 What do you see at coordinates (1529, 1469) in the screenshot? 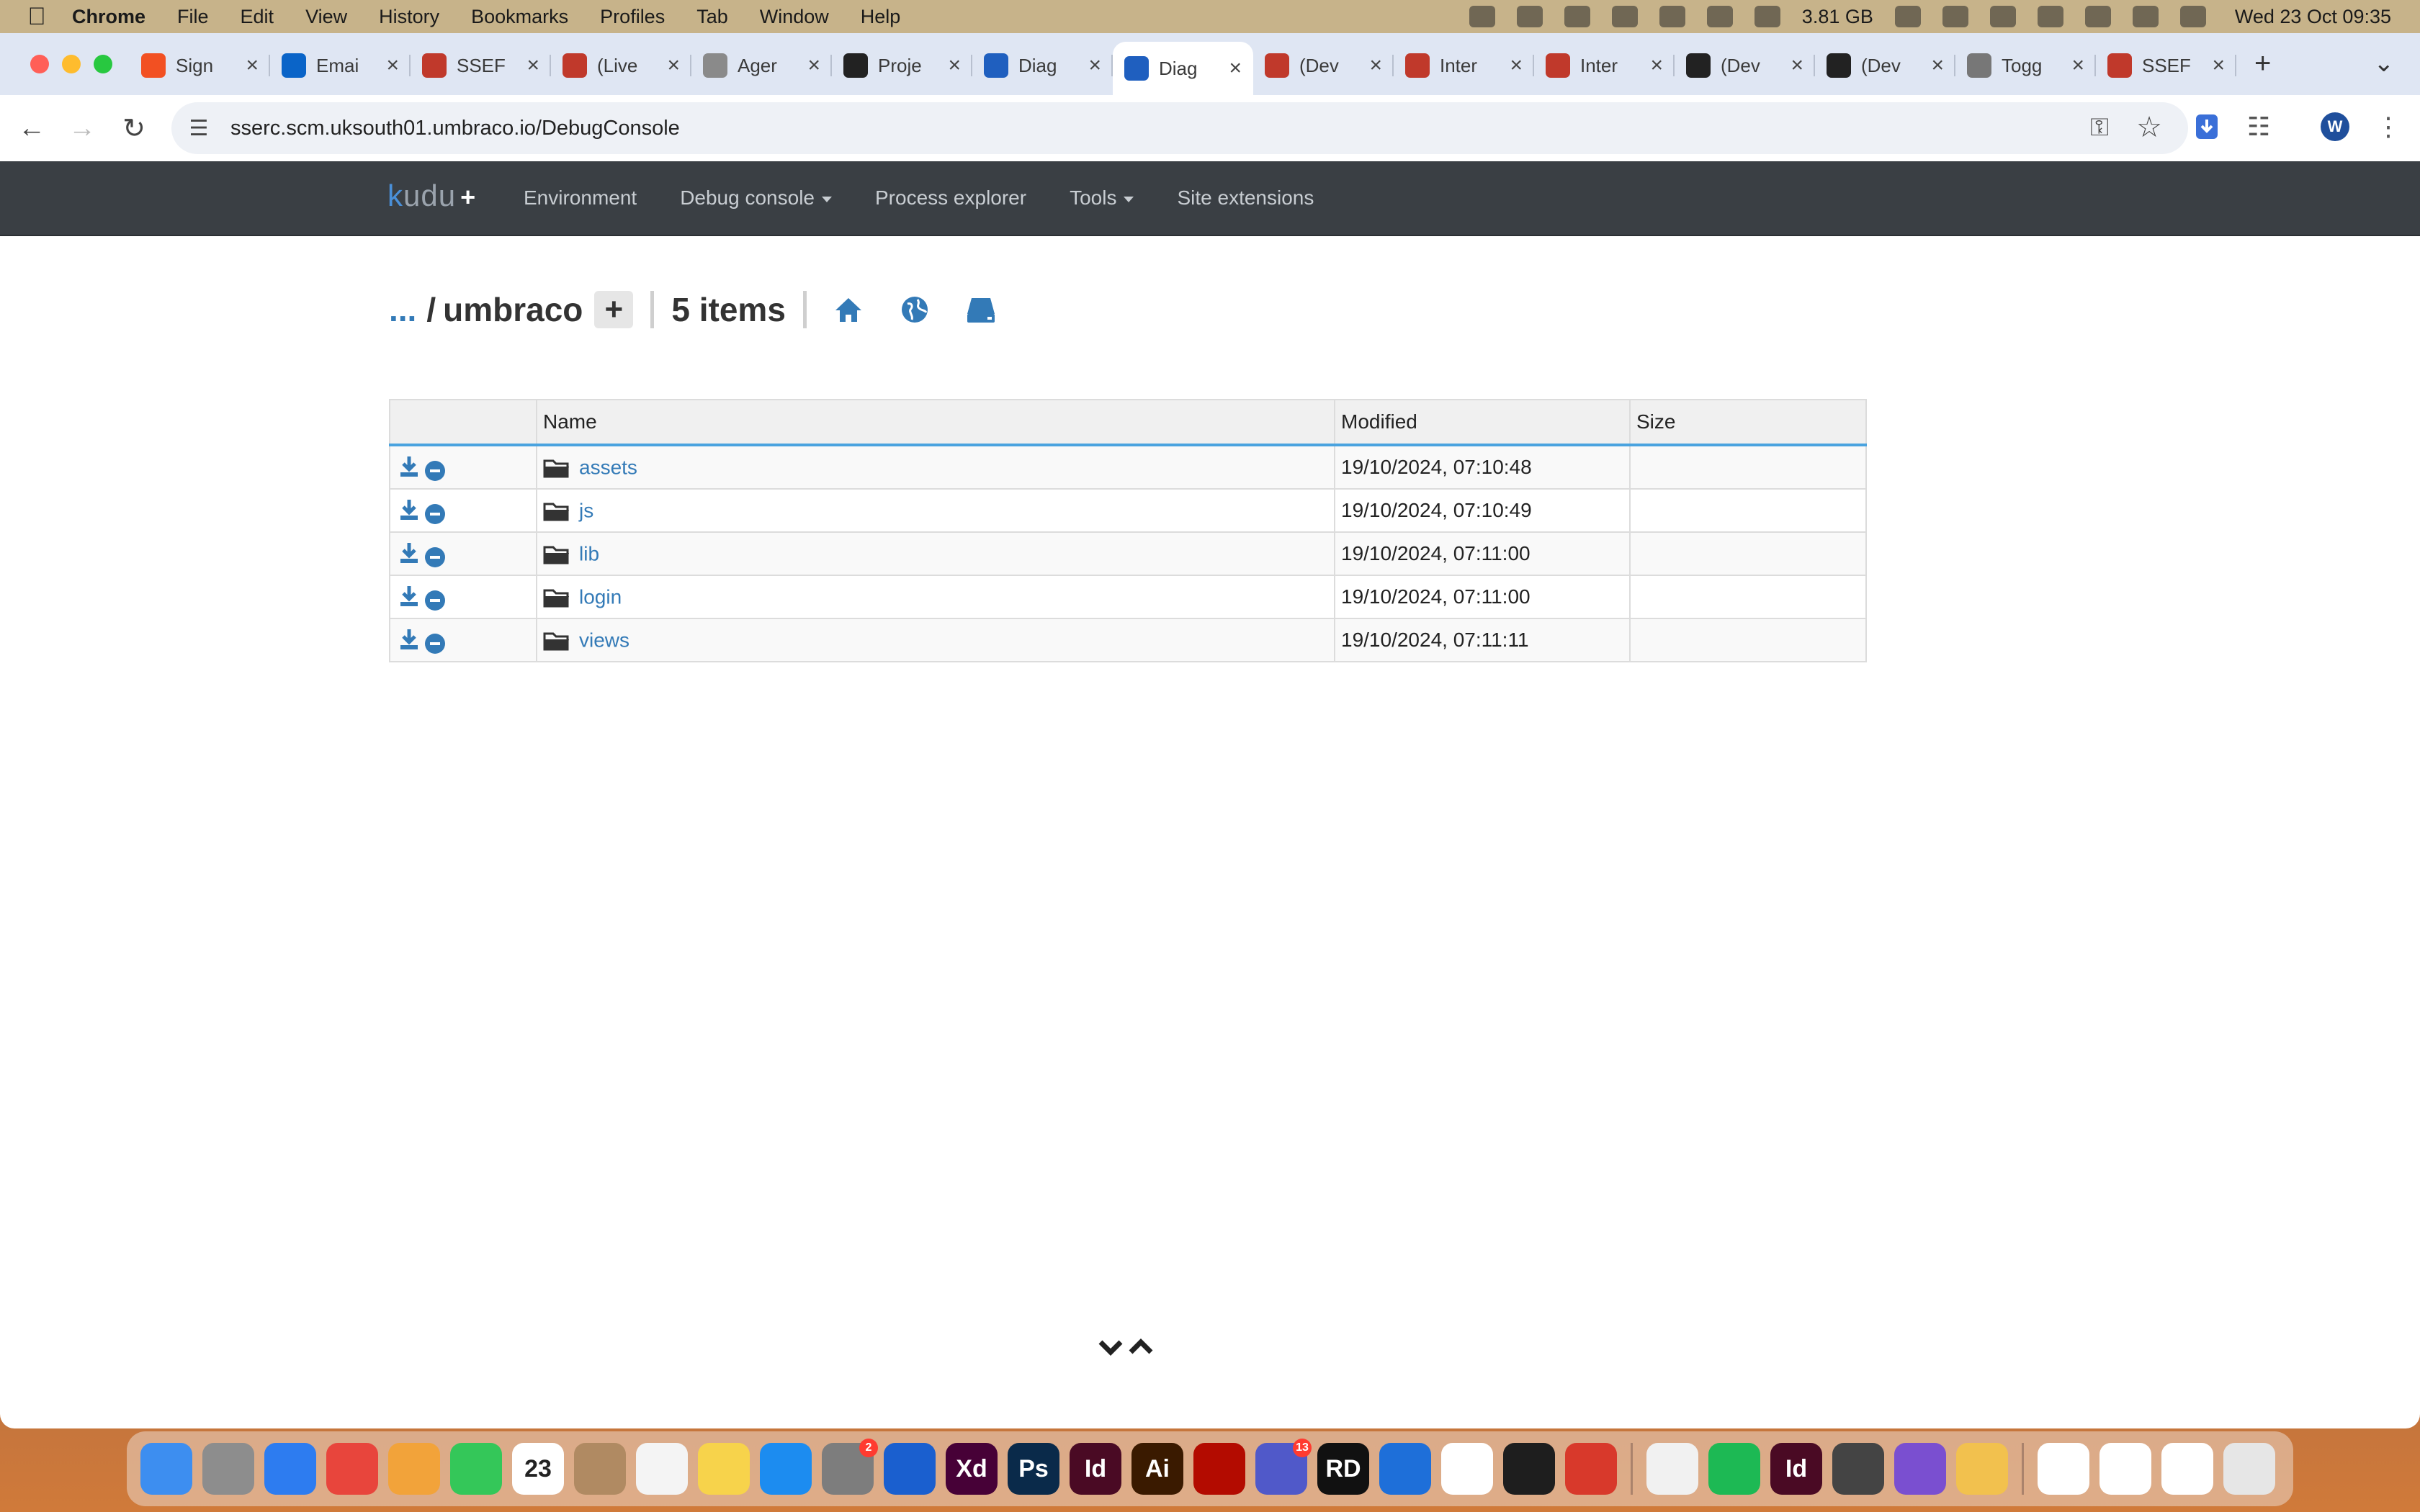
I see `dock-figma-icon` at bounding box center [1529, 1469].